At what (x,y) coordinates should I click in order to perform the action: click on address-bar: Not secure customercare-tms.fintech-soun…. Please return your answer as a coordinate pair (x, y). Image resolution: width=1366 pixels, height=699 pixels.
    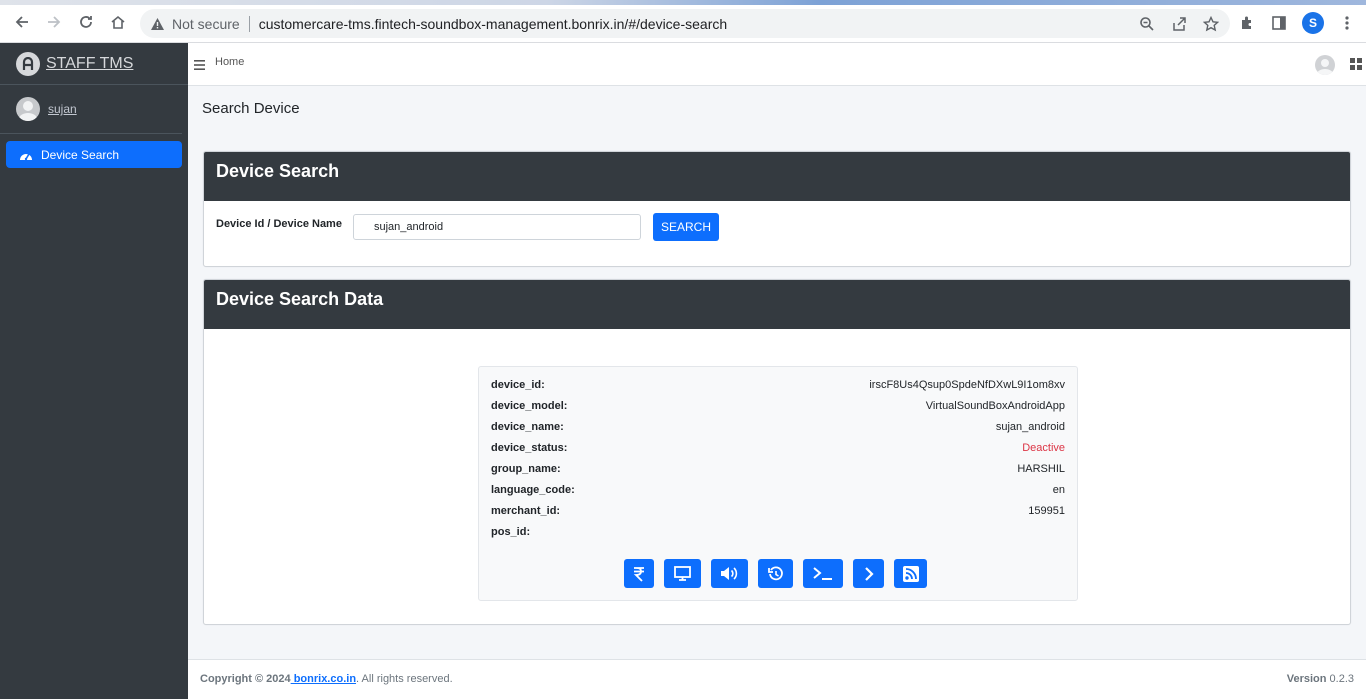
    Looking at the image, I should click on (685, 23).